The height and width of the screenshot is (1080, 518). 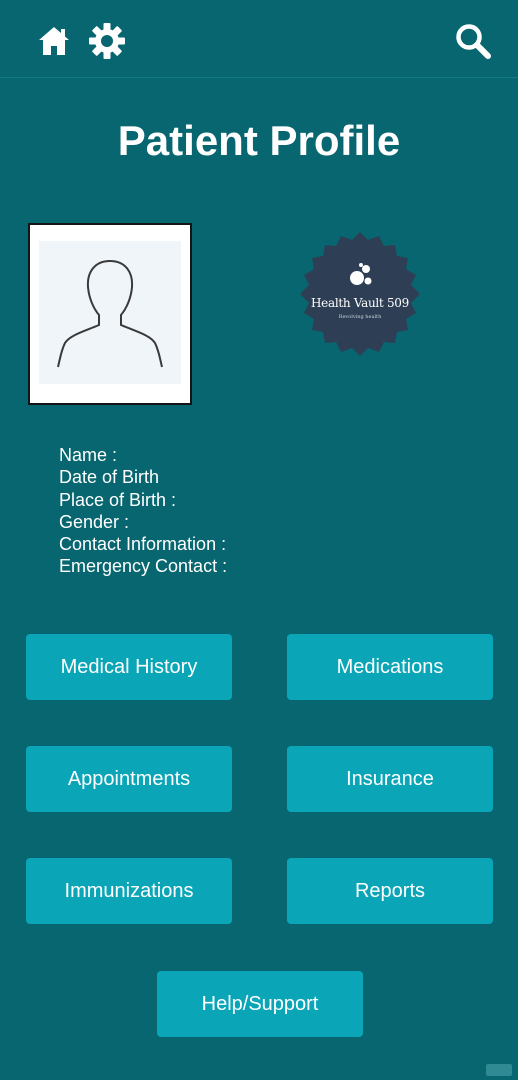 I want to click on insurance-button: Insurance, so click(x=390, y=779).